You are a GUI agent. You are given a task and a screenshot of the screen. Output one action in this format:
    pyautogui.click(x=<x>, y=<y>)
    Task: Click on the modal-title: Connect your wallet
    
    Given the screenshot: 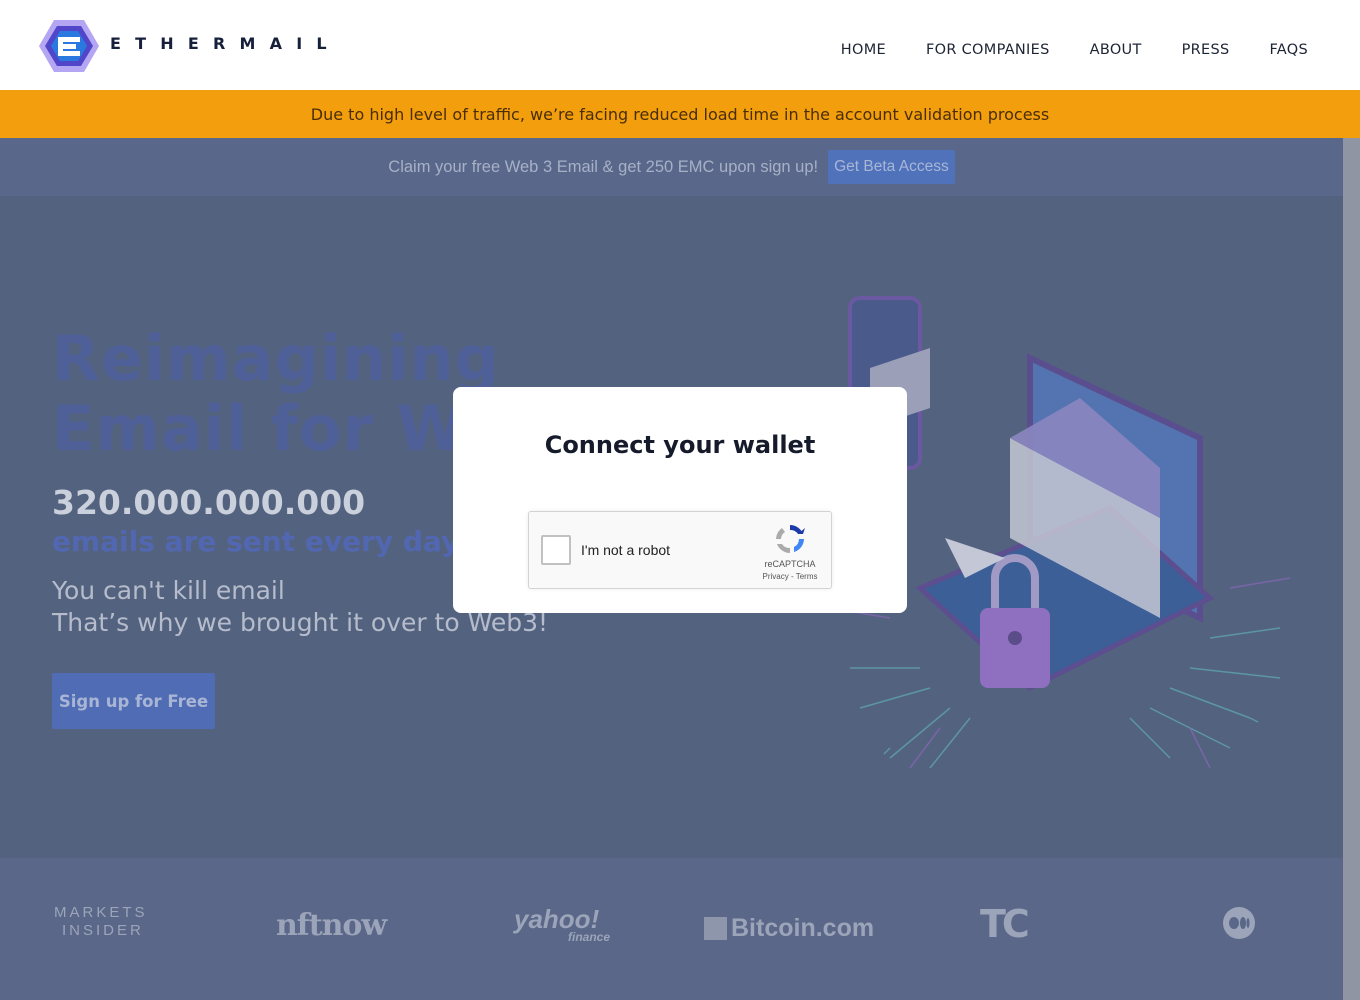 What is the action you would take?
    pyautogui.click(x=680, y=445)
    